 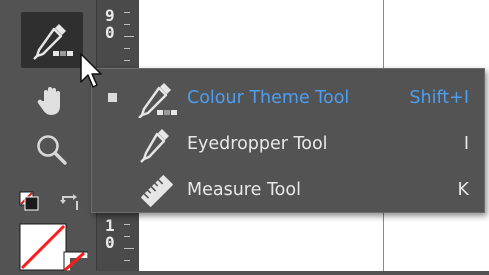 What do you see at coordinates (244, 190) in the screenshot?
I see `menu-item-label: Measure Tool` at bounding box center [244, 190].